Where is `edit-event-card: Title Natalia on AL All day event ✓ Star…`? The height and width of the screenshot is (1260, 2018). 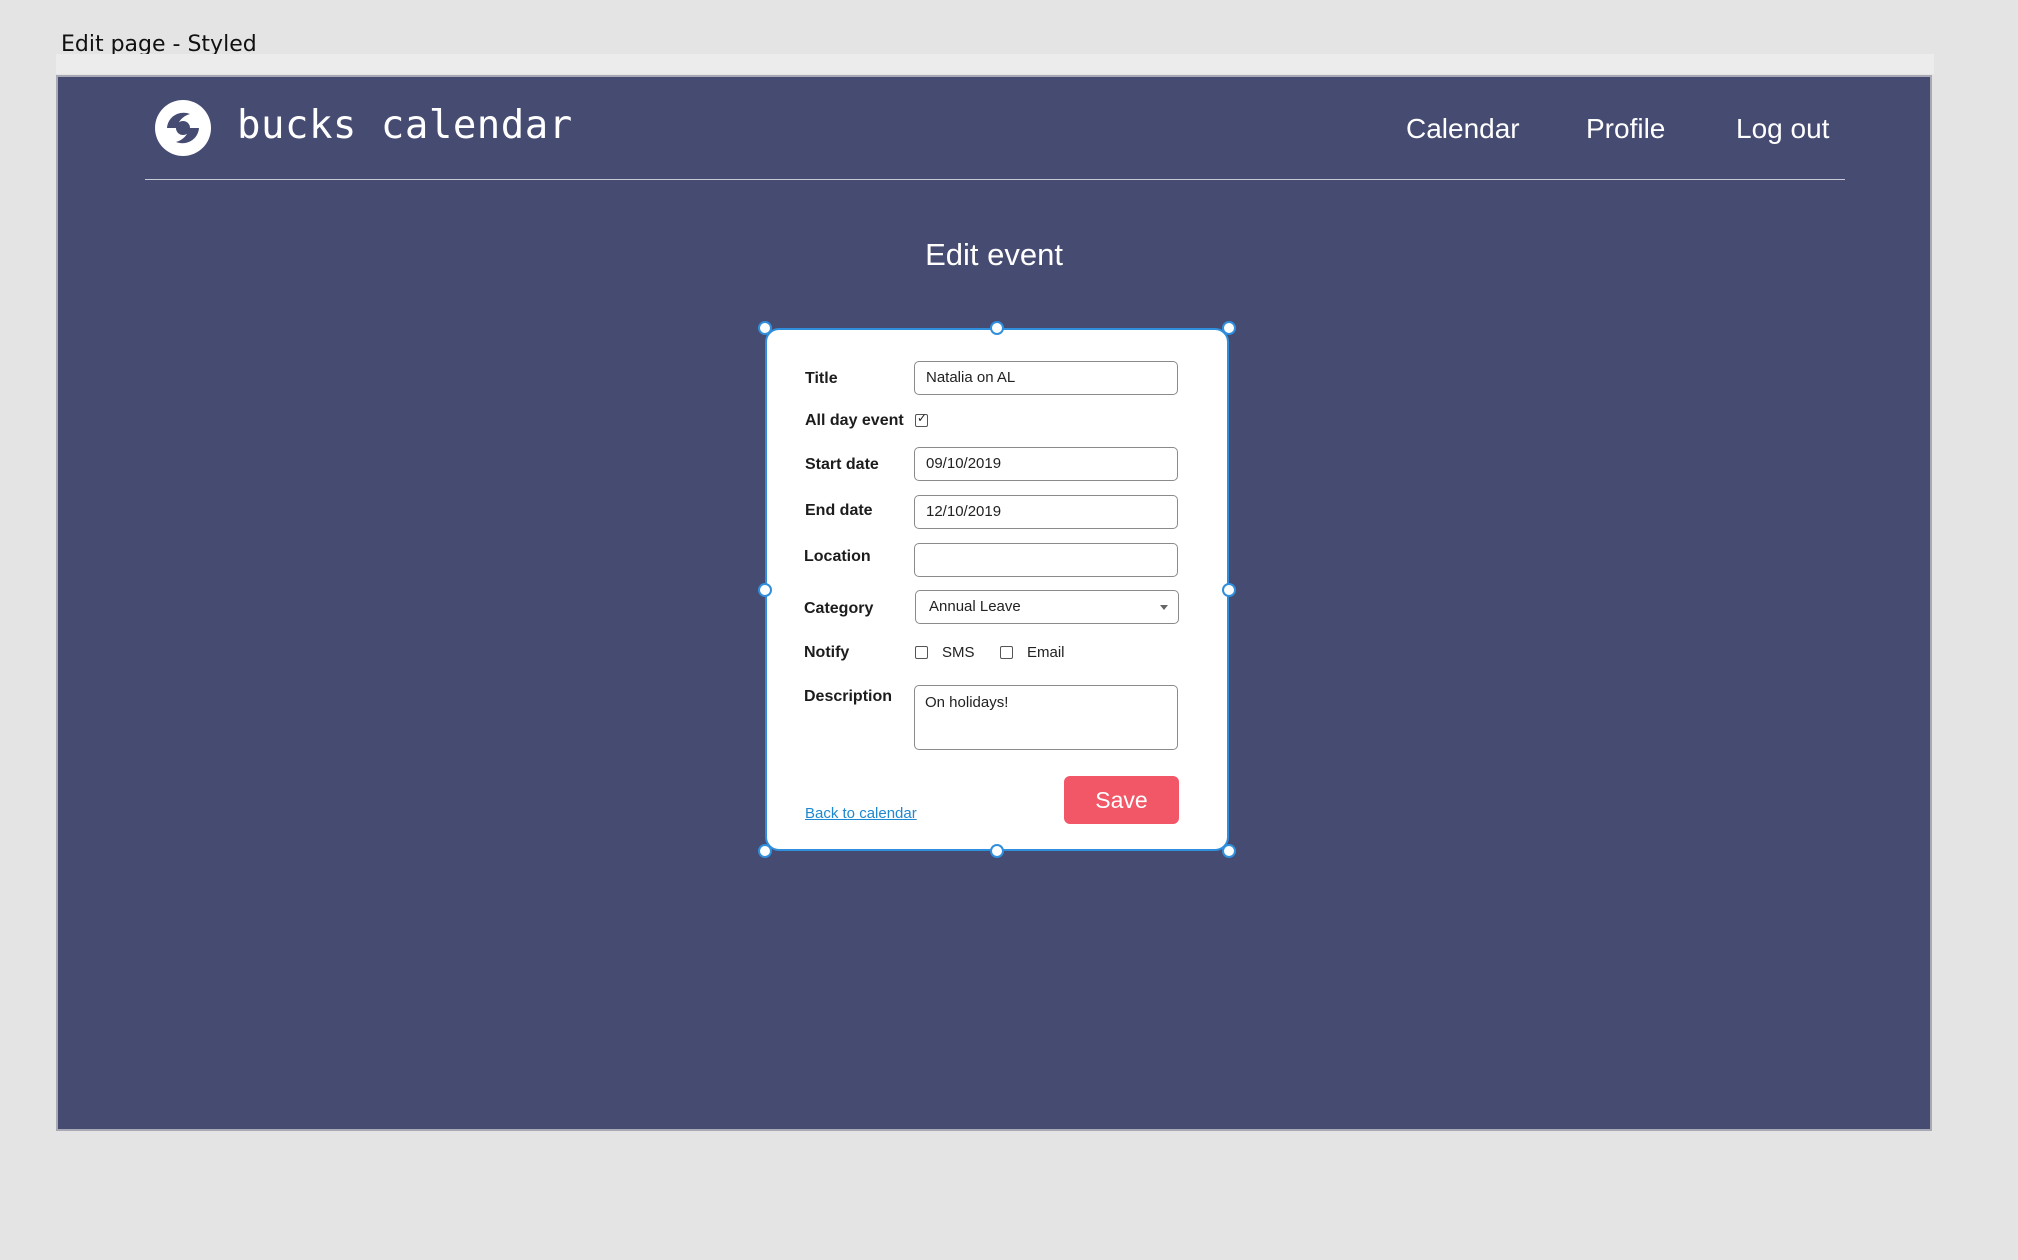 edit-event-card: Title Natalia on AL All day event ✓ Star… is located at coordinates (997, 589).